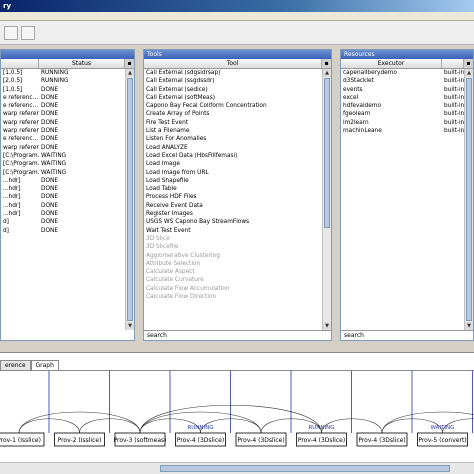  What do you see at coordinates (233, 231) in the screenshot?
I see `list-item: Wait Test Event` at bounding box center [233, 231].